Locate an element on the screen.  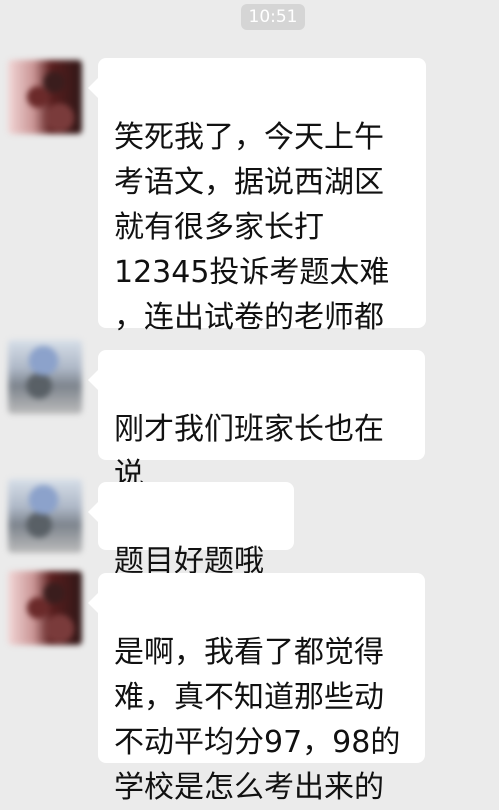
message-bubble-2: 刚才我们班家长也在 说 is located at coordinates (256, 421).